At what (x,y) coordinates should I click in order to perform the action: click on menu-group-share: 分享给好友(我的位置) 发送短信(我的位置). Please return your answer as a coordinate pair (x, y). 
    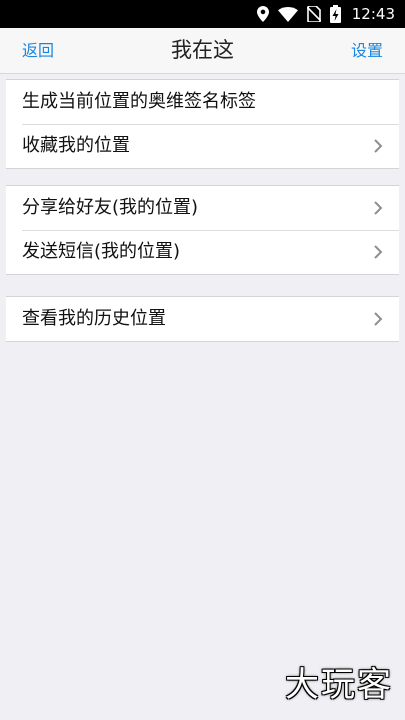
    Looking at the image, I should click on (202, 230).